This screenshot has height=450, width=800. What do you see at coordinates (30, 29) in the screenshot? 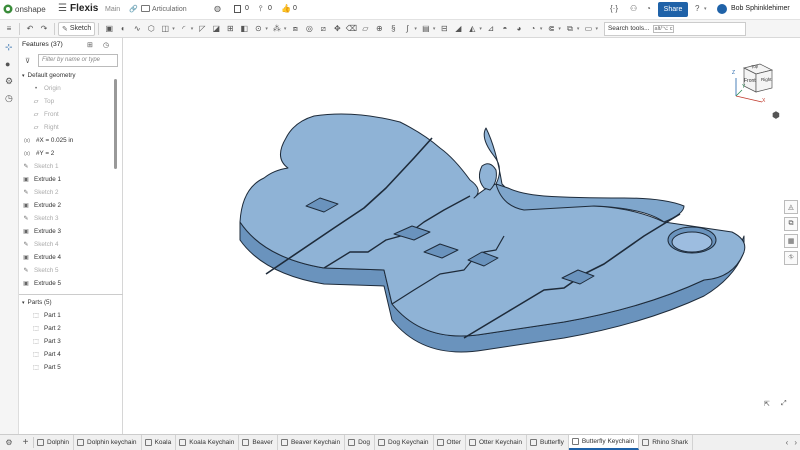
I see `undo-icon: ↶` at bounding box center [30, 29].